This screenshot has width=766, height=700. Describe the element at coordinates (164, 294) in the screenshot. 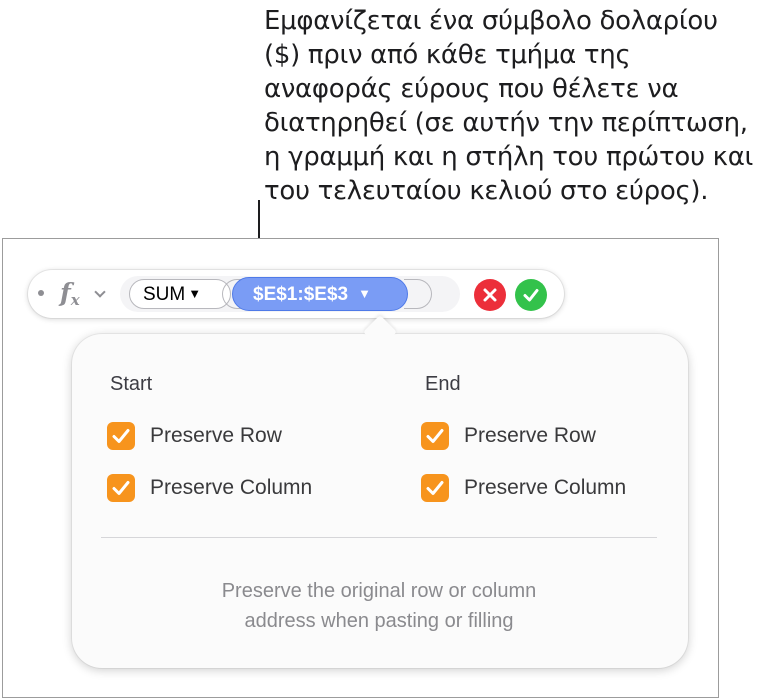

I see `function-name: SUM` at that location.